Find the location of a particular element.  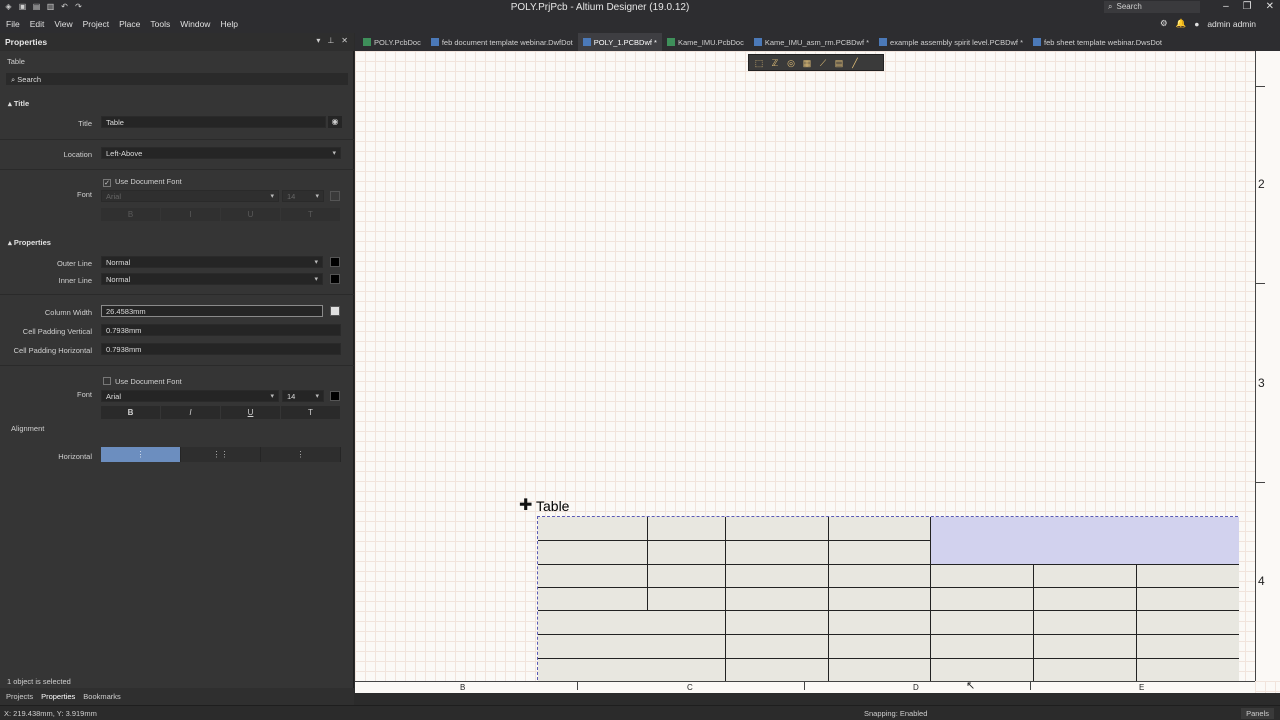

close-icon: ✕ is located at coordinates (344, 40).